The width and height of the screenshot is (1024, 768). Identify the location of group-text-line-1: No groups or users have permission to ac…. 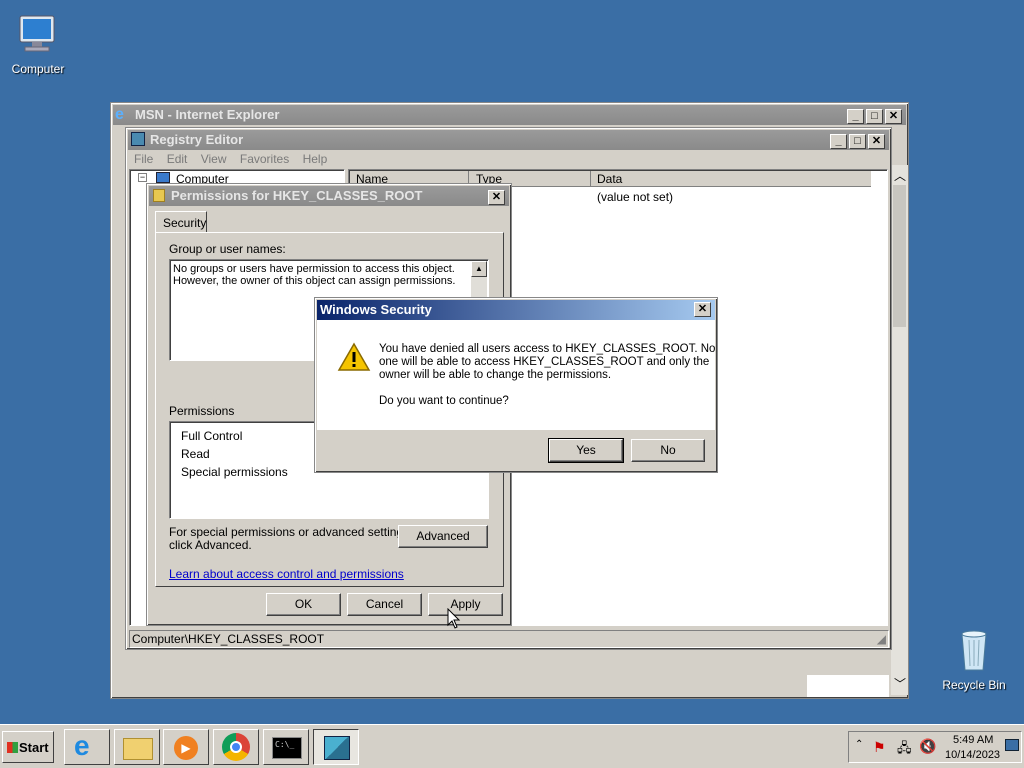
(314, 269).